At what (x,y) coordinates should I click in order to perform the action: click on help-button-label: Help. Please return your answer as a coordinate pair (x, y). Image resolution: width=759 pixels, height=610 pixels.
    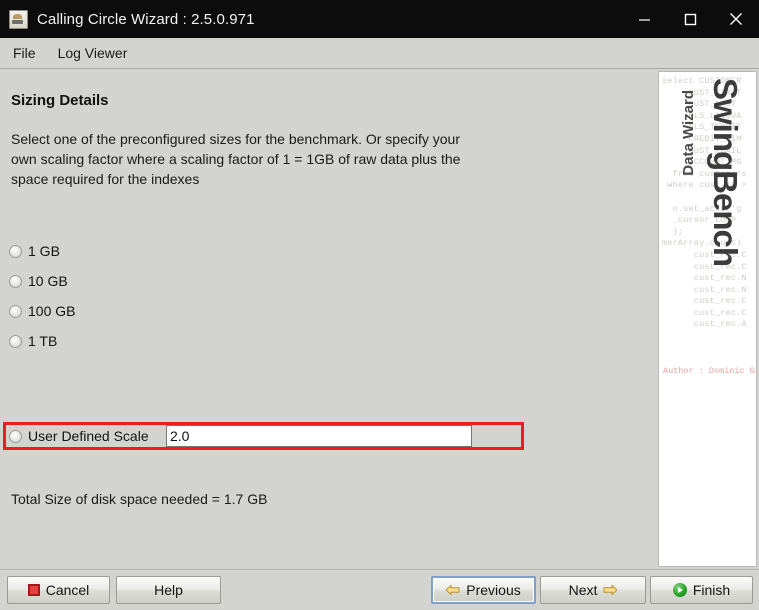
    Looking at the image, I should click on (168, 590).